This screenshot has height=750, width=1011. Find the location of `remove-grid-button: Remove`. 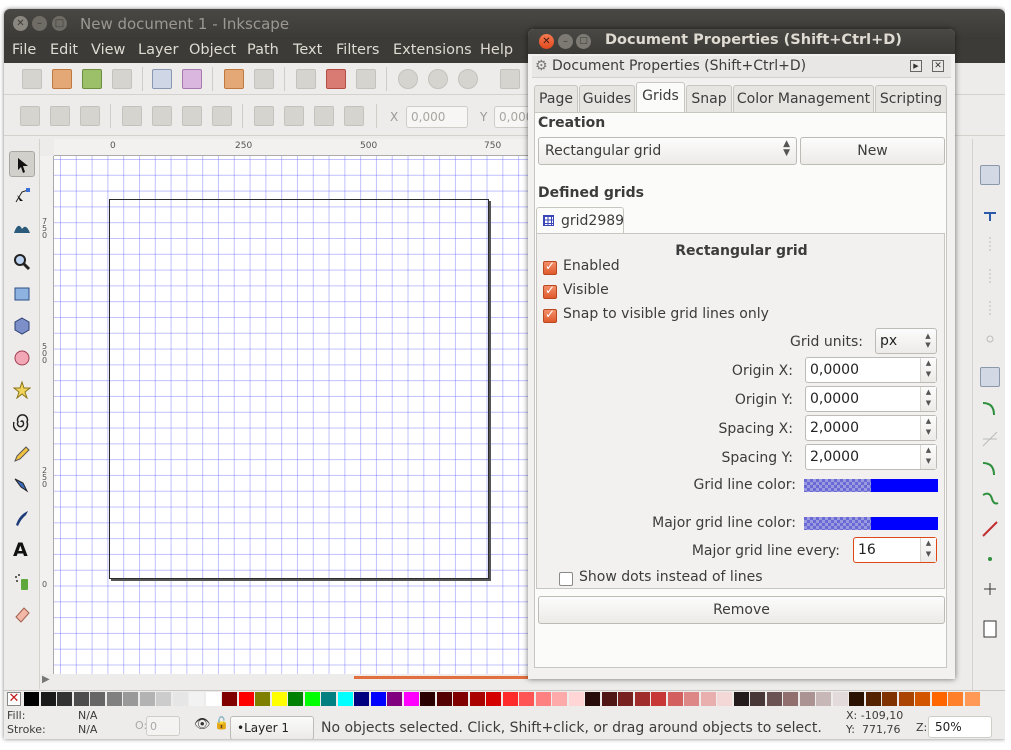

remove-grid-button: Remove is located at coordinates (741, 610).